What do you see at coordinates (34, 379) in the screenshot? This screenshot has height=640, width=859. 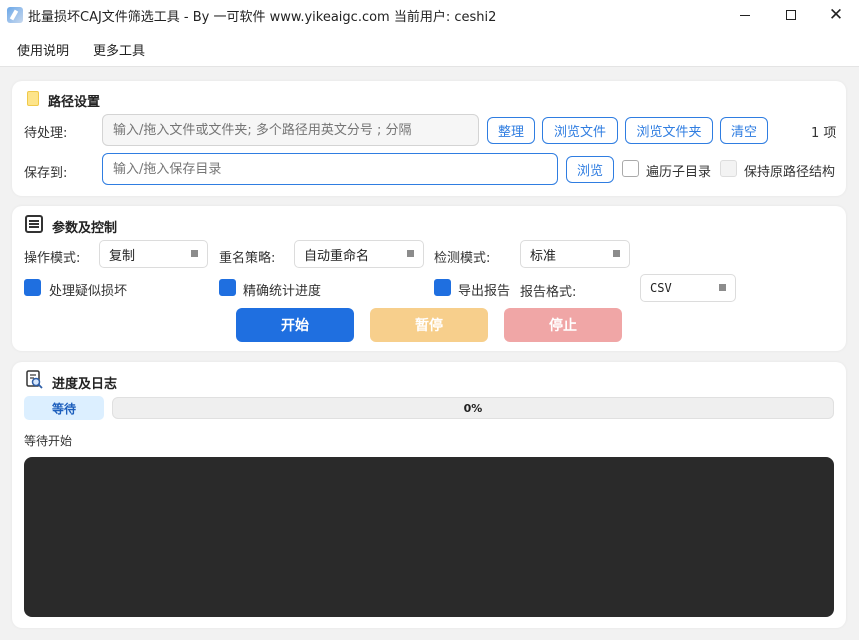 I see `log-search-icon` at bounding box center [34, 379].